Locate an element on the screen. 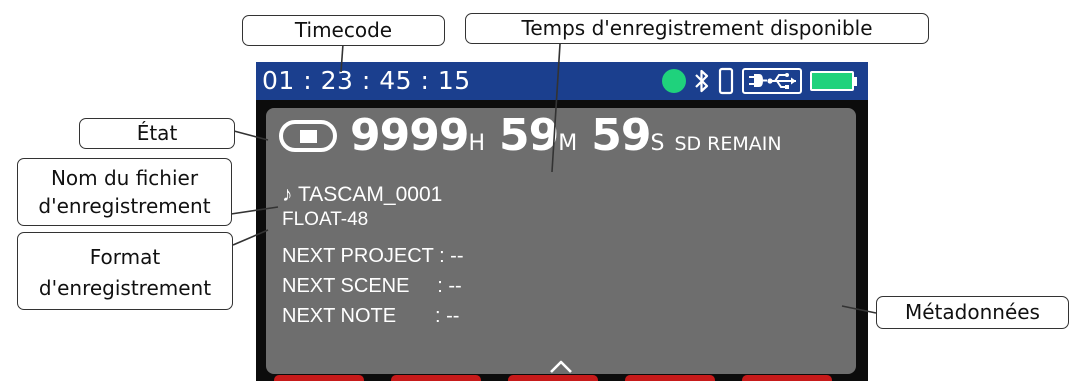 This screenshot has width=1075, height=381. callout-file-name-line1: Nom du fichier is located at coordinates (124, 178).